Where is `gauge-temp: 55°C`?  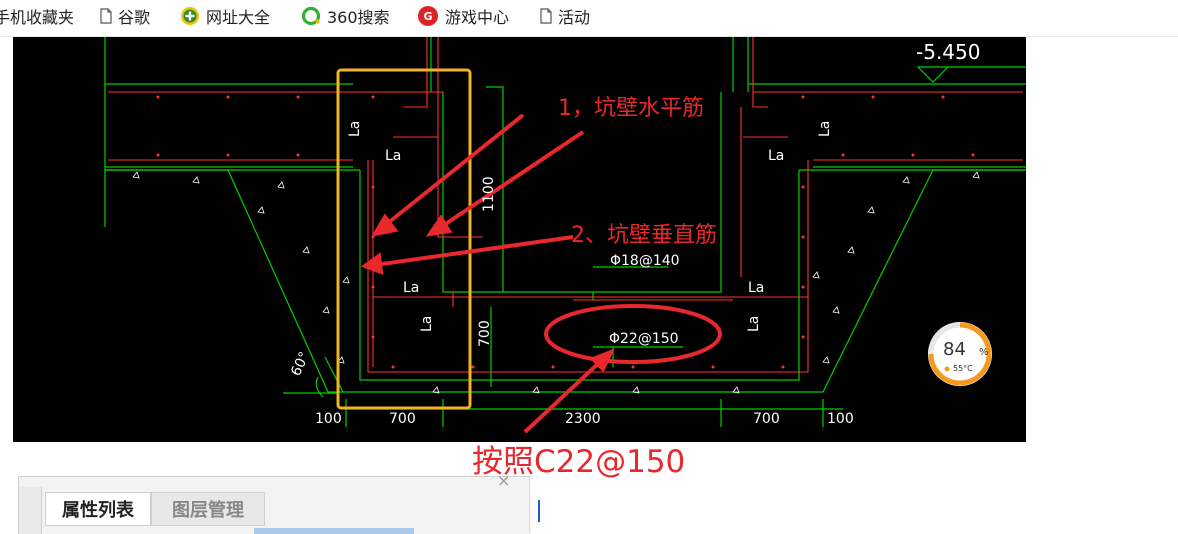 gauge-temp: 55°C is located at coordinates (963, 368).